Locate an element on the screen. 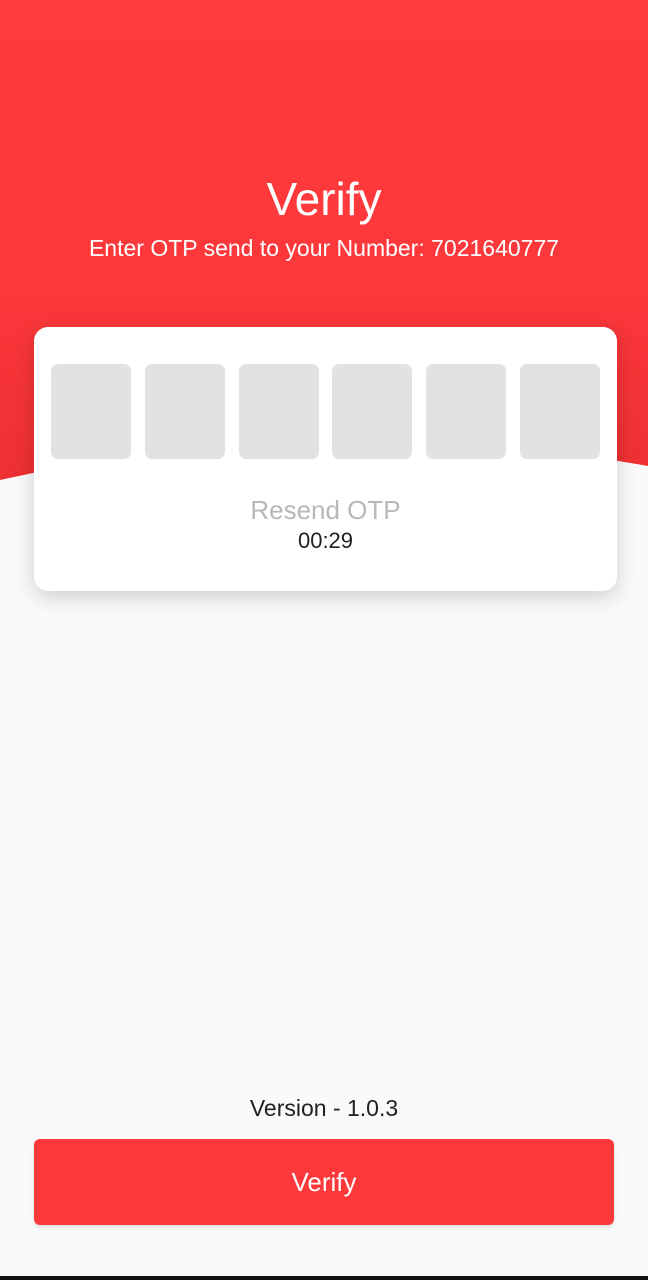 Image resolution: width=648 pixels, height=1280 pixels. page-title: Verify is located at coordinates (324, 199).